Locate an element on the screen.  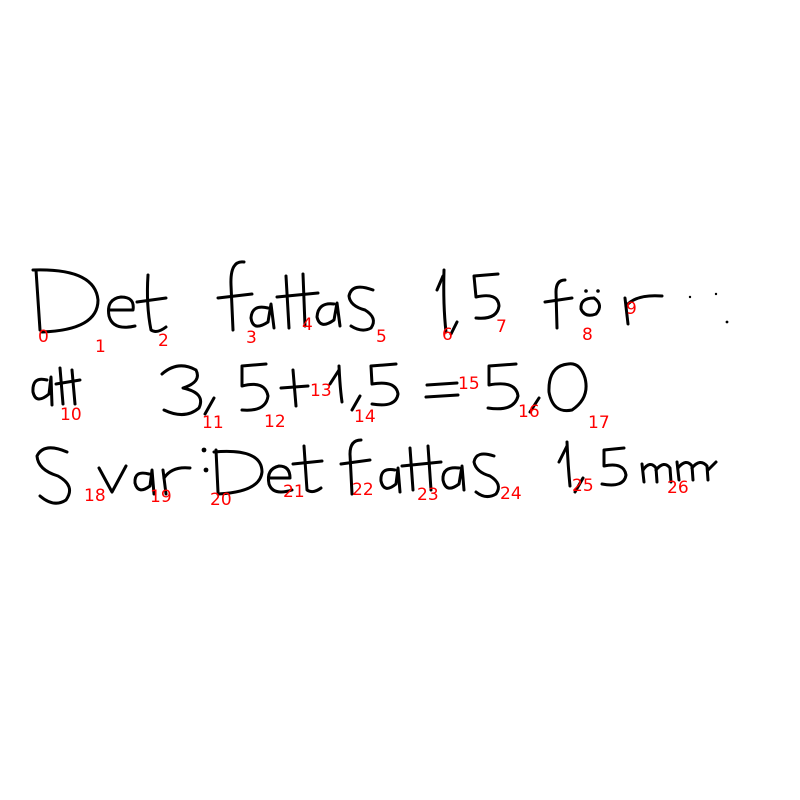
stroke-index-1: 1 is located at coordinates (100, 347).